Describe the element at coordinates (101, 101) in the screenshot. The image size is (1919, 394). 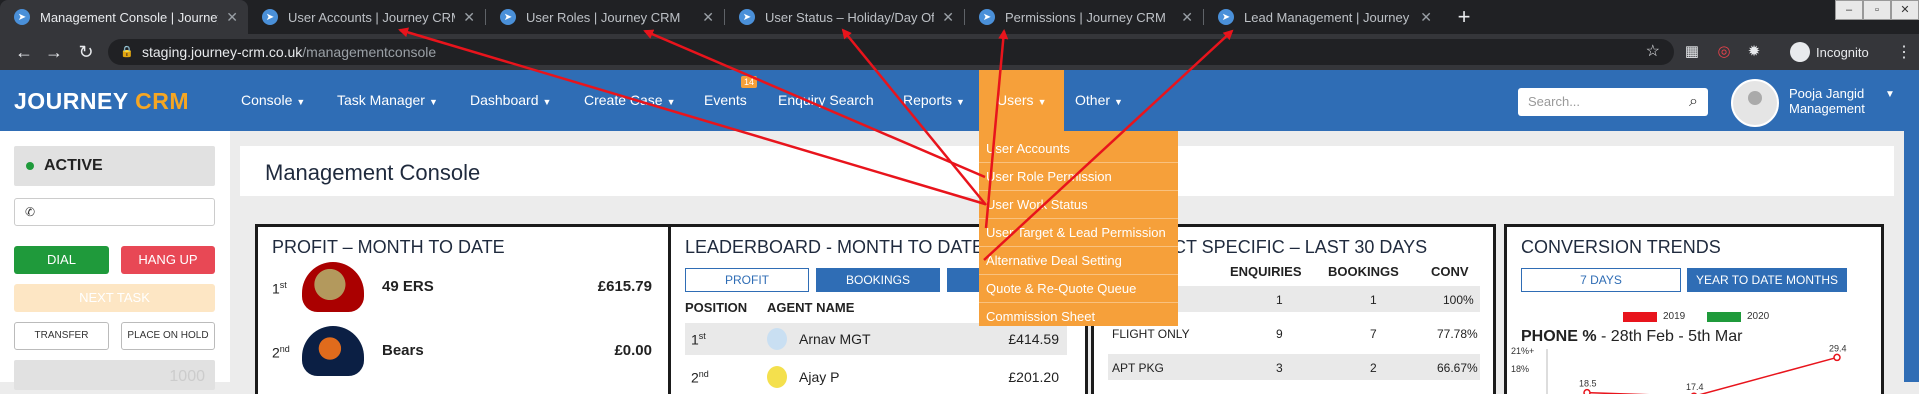
I see `app-logo: JOURNEY CRM` at that location.